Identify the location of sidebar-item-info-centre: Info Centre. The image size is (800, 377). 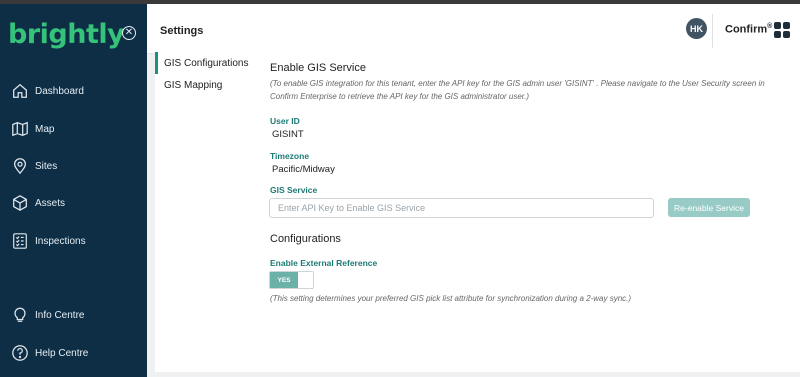
(73, 315).